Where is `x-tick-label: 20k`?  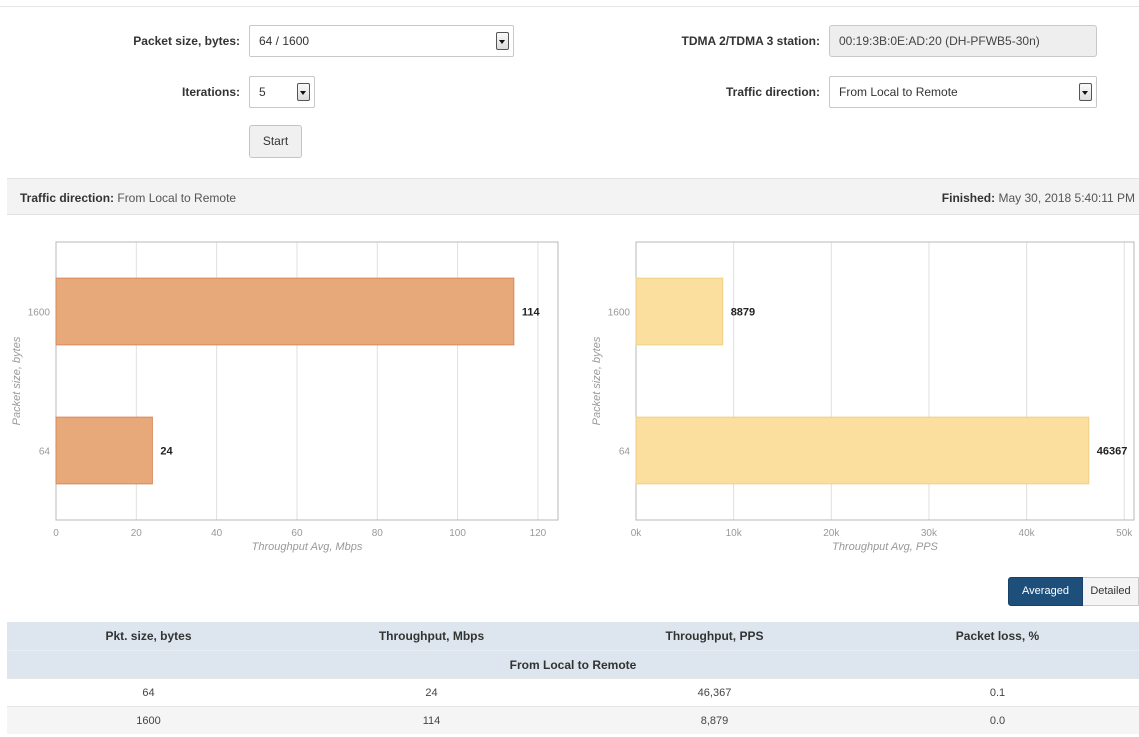 x-tick-label: 20k is located at coordinates (831, 533).